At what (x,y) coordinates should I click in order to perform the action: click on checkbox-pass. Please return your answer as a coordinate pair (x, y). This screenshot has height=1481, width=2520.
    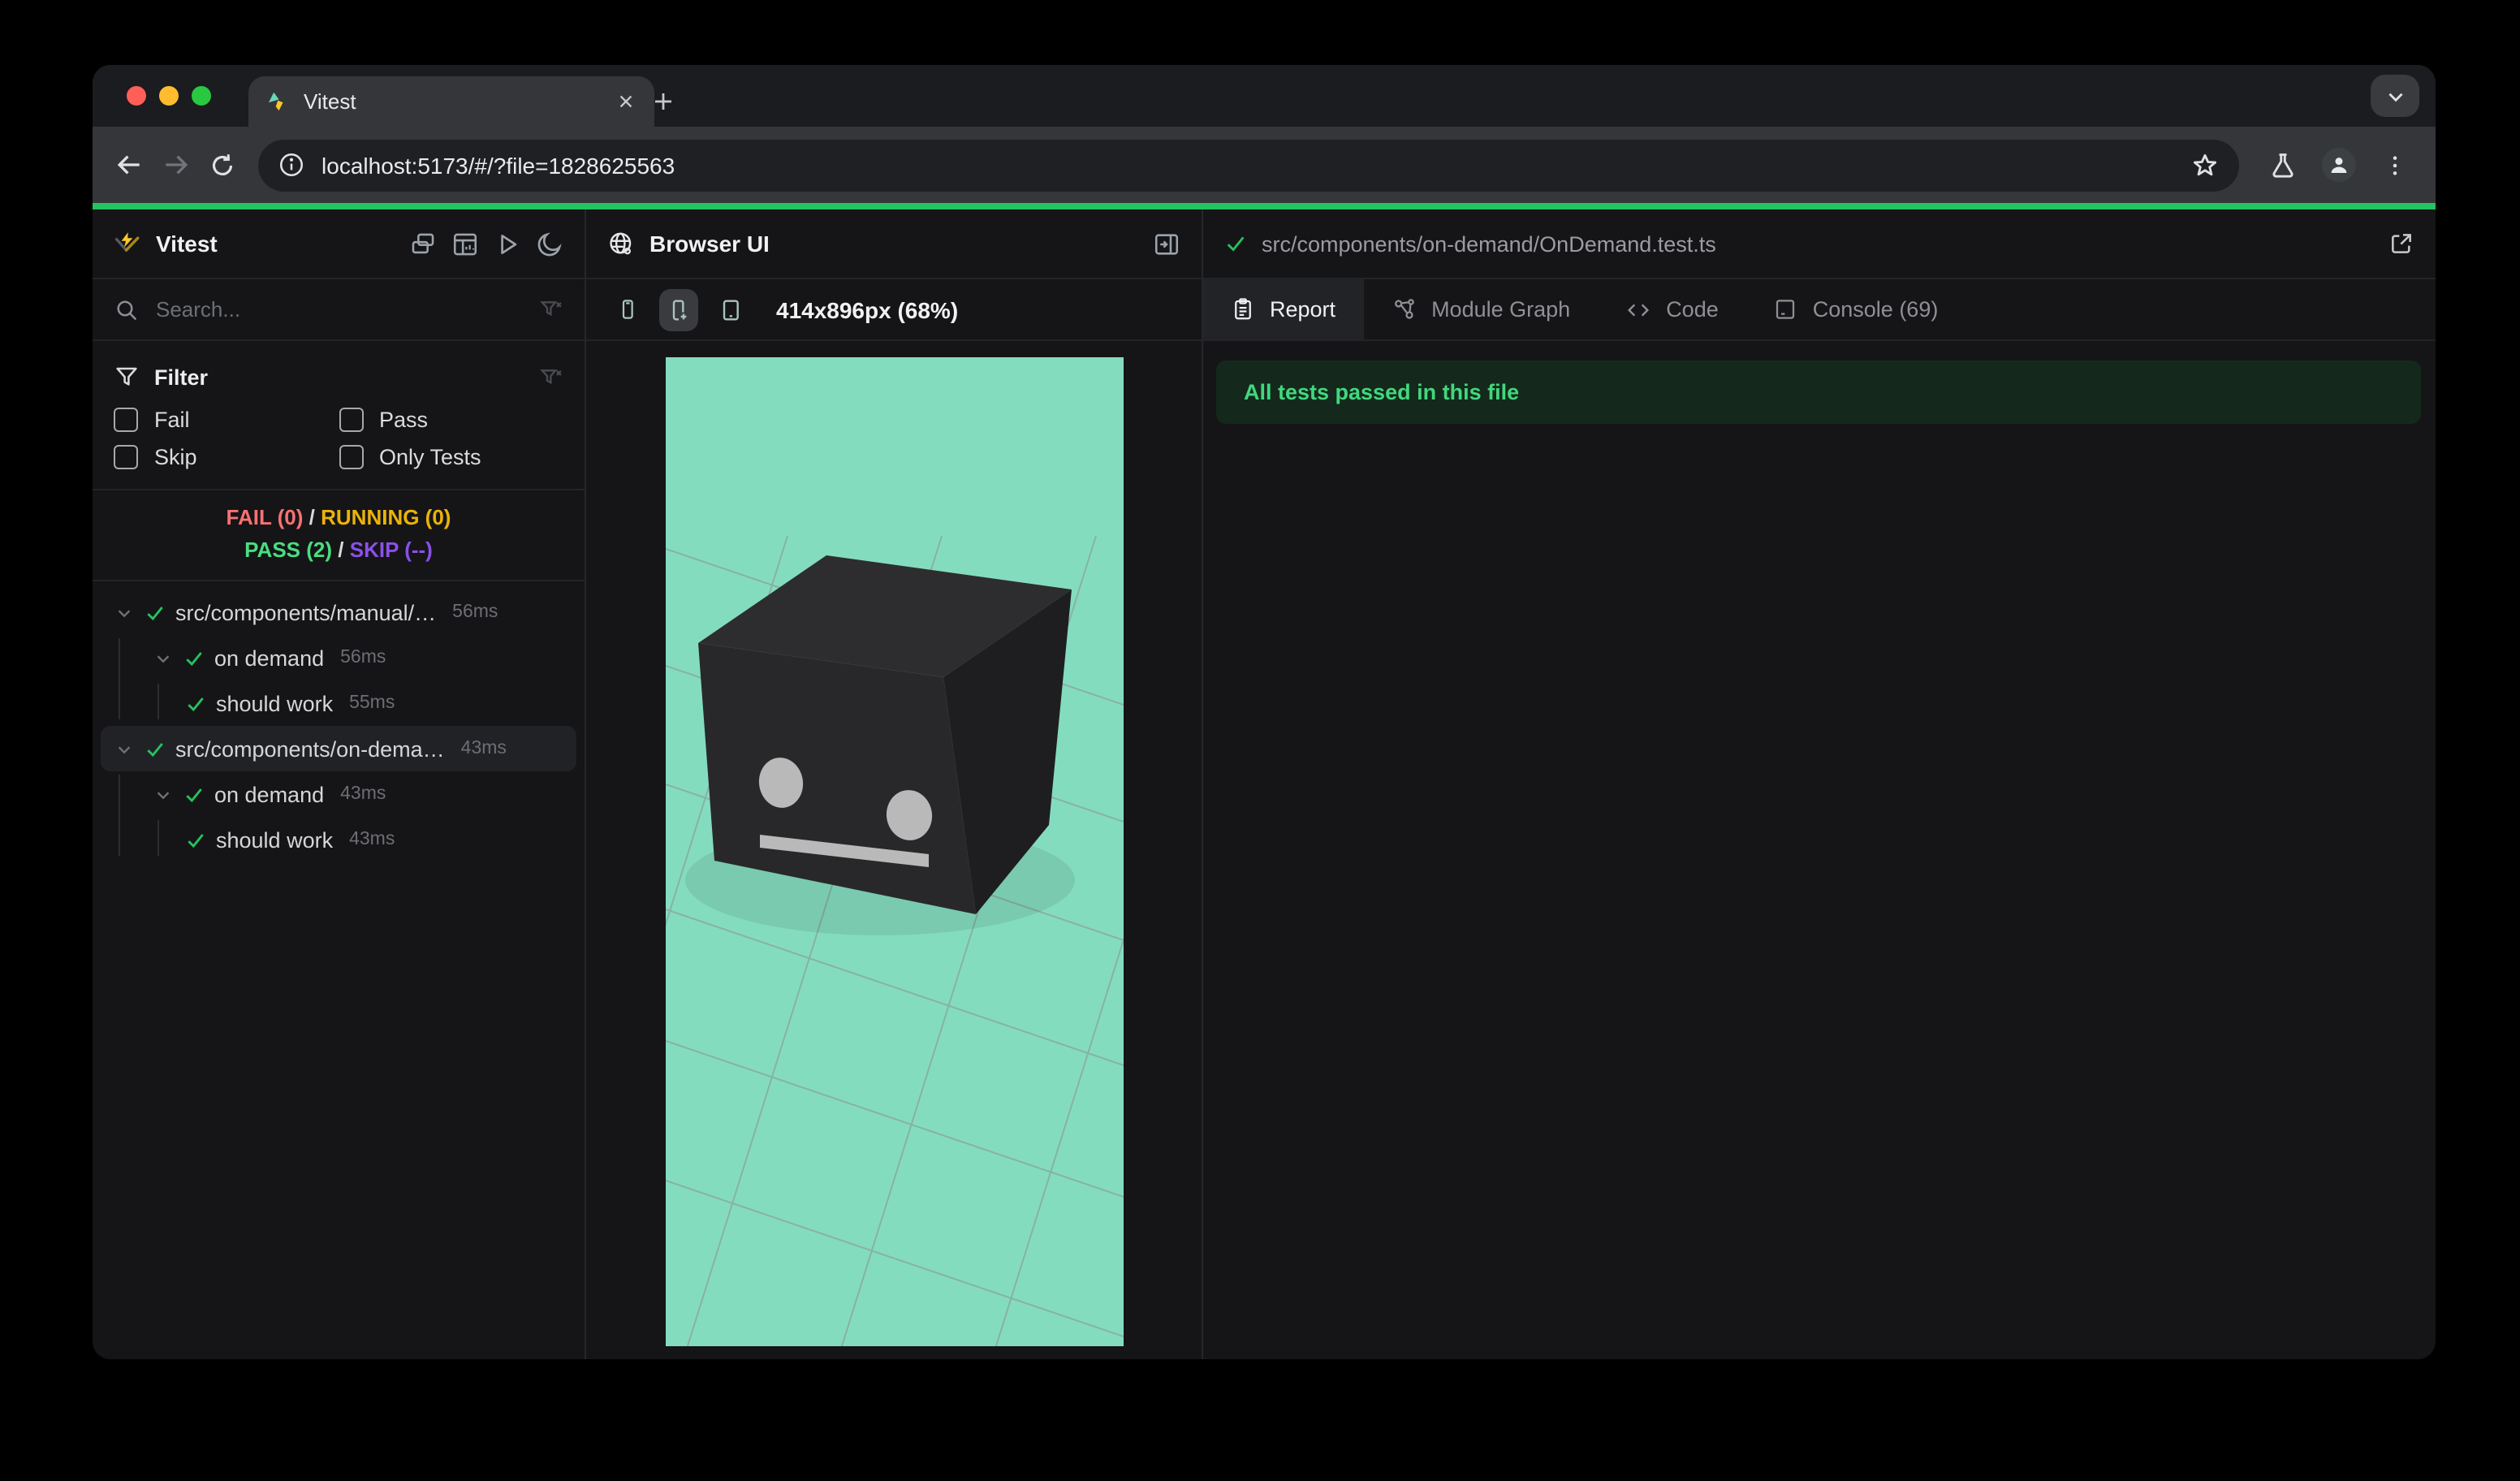
    Looking at the image, I should click on (351, 420).